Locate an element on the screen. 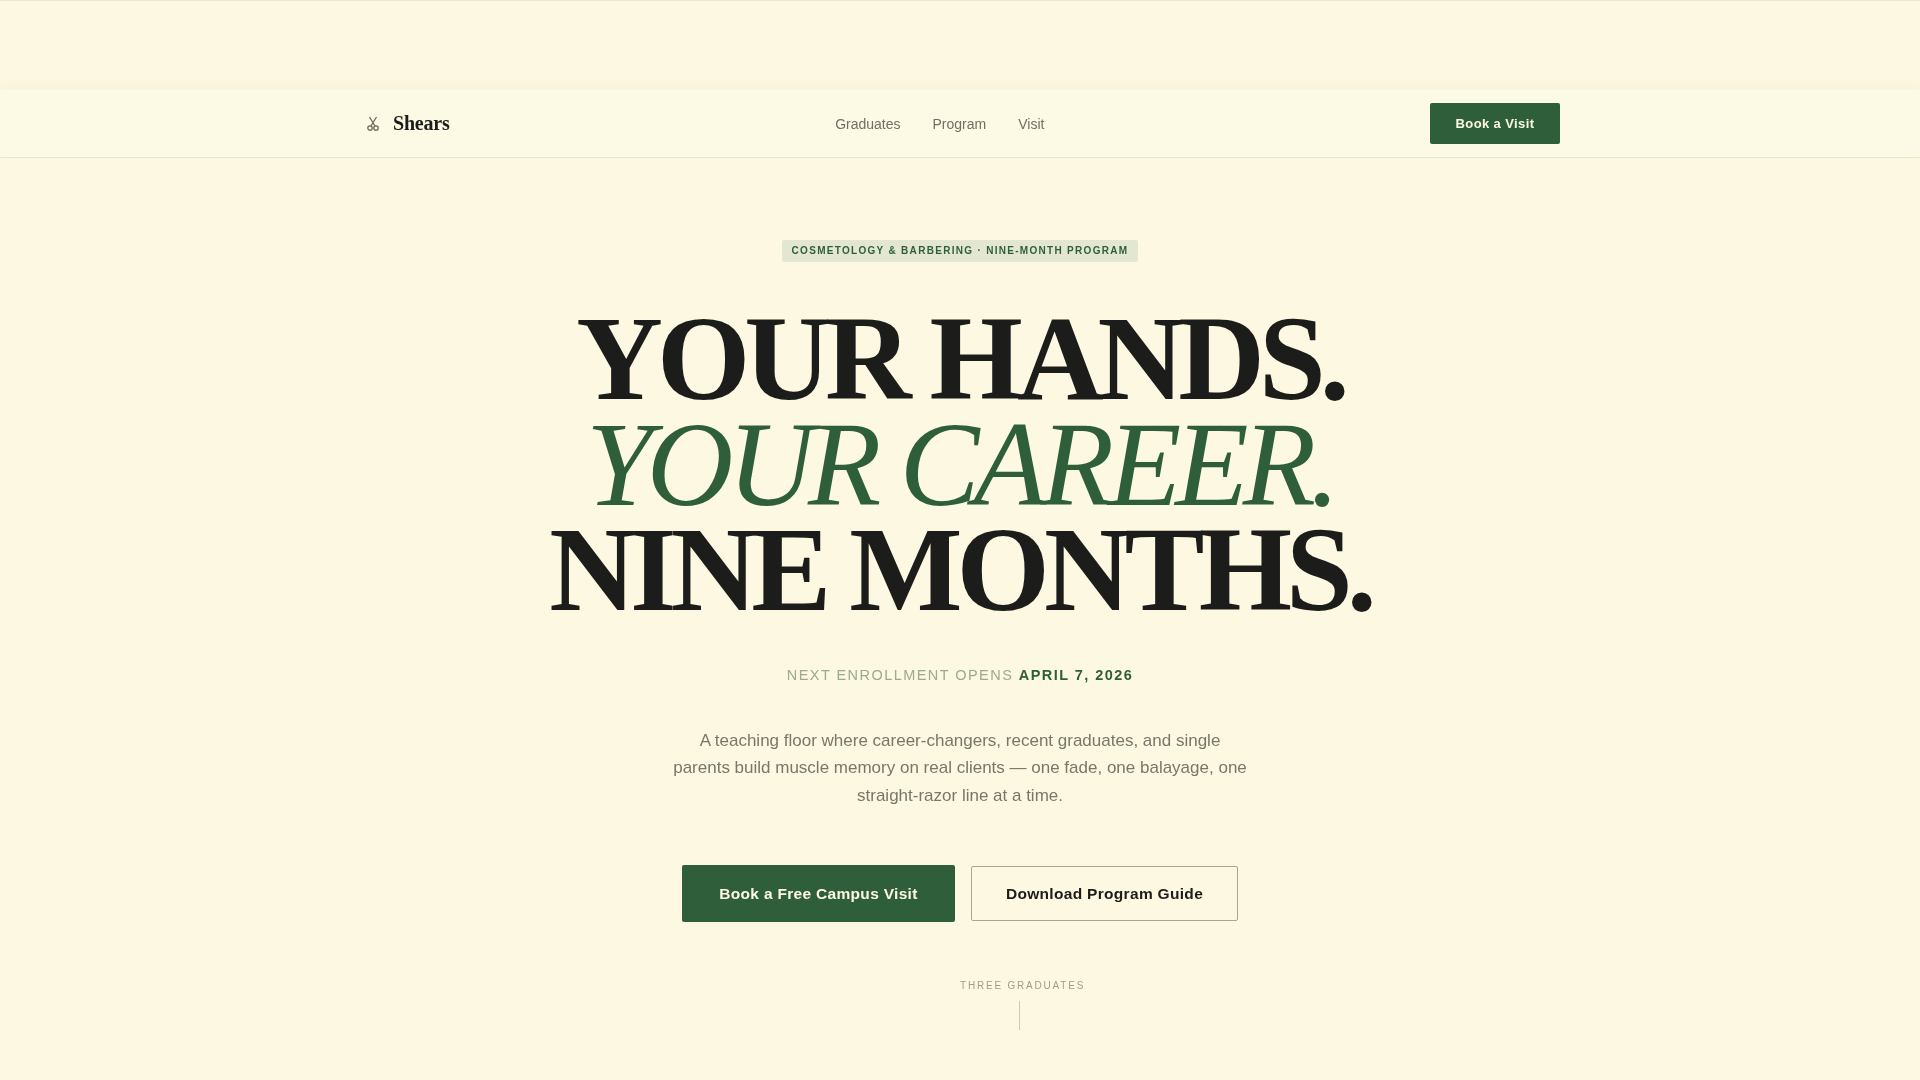 This screenshot has width=1920, height=1080. nav-link: Visit is located at coordinates (1031, 123).